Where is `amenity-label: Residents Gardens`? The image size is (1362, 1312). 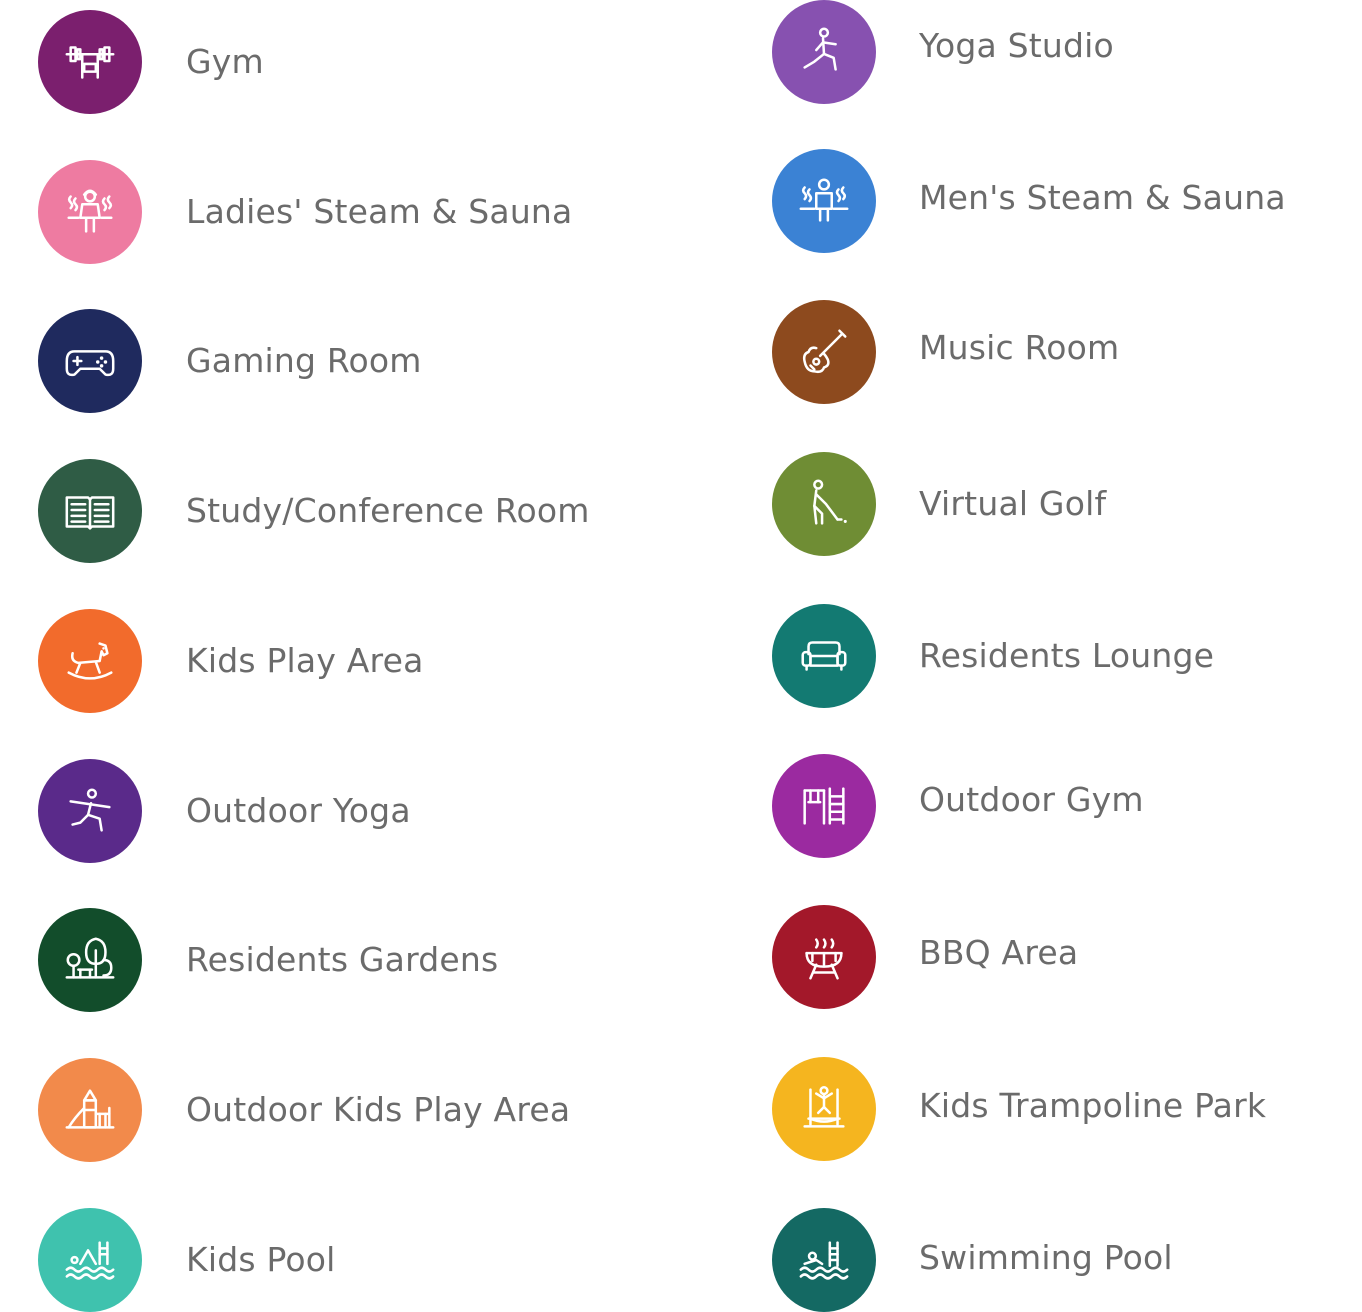 amenity-label: Residents Gardens is located at coordinates (342, 959).